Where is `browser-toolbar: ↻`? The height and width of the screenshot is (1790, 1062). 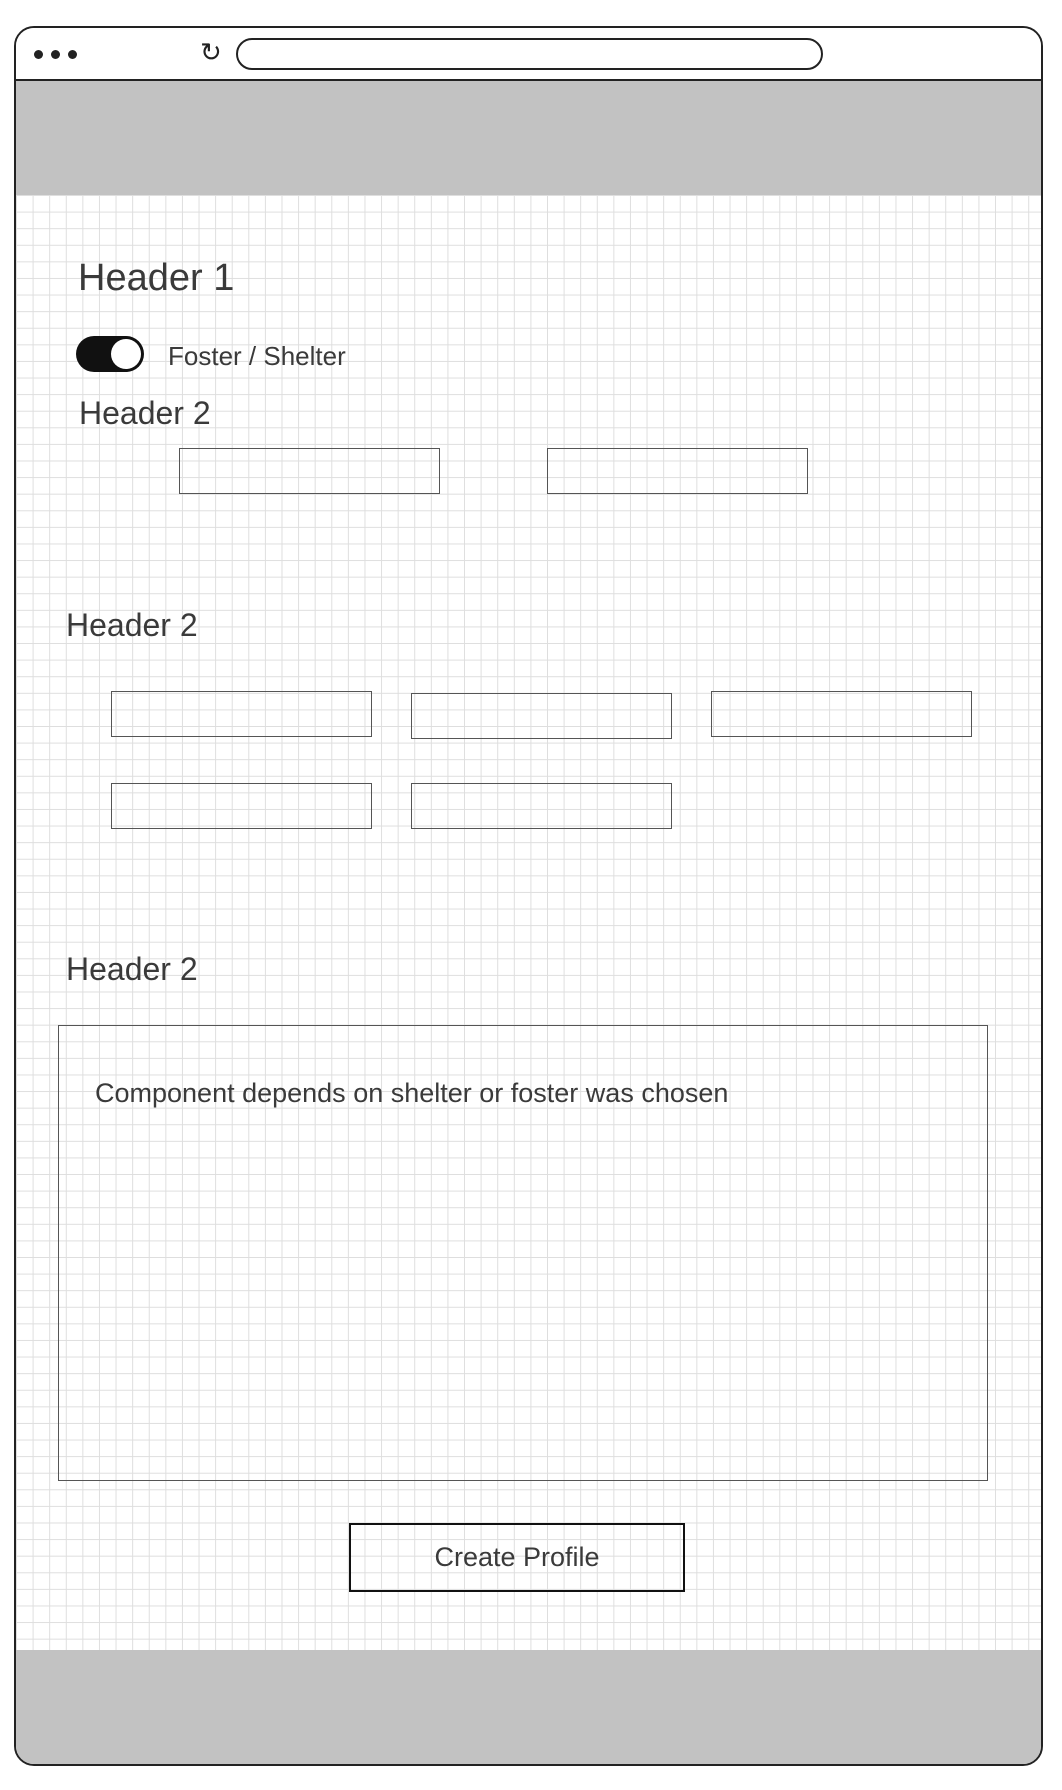 browser-toolbar: ↻ is located at coordinates (528, 54).